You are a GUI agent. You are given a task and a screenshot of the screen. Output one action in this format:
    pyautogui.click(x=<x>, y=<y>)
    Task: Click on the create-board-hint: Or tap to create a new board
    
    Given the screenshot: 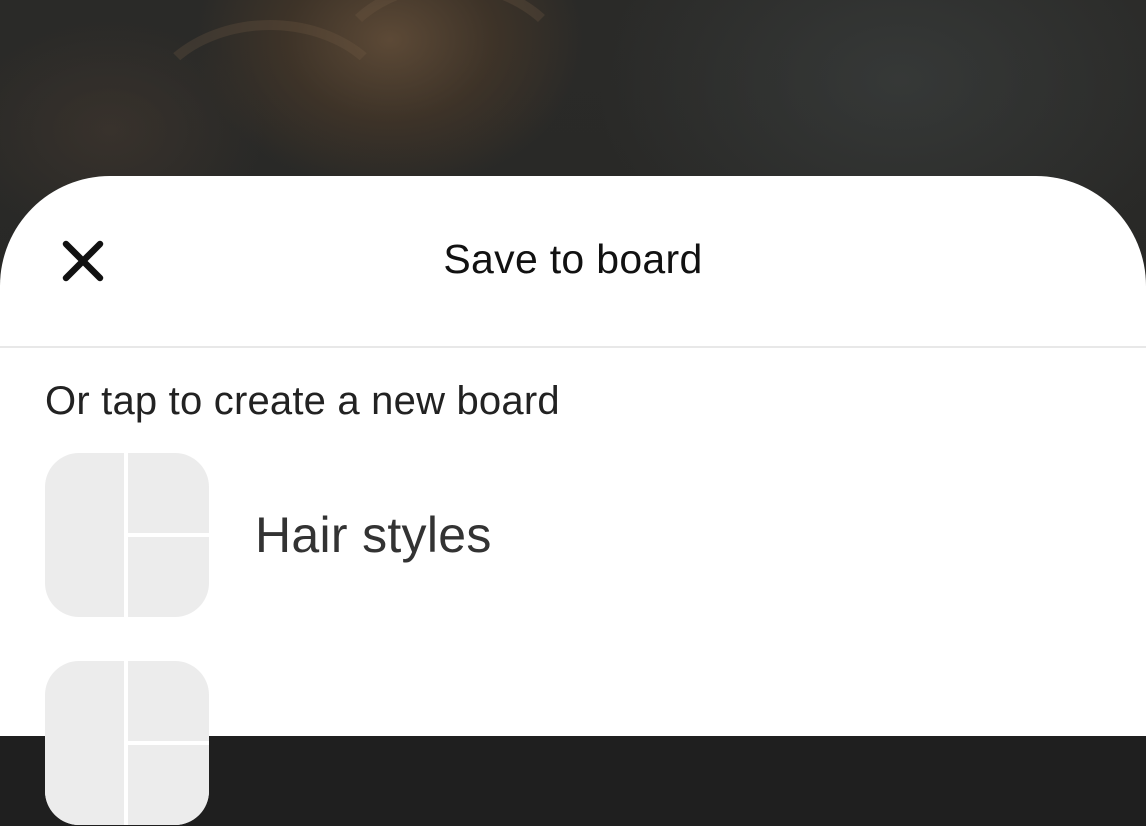 What is the action you would take?
    pyautogui.click(x=302, y=401)
    